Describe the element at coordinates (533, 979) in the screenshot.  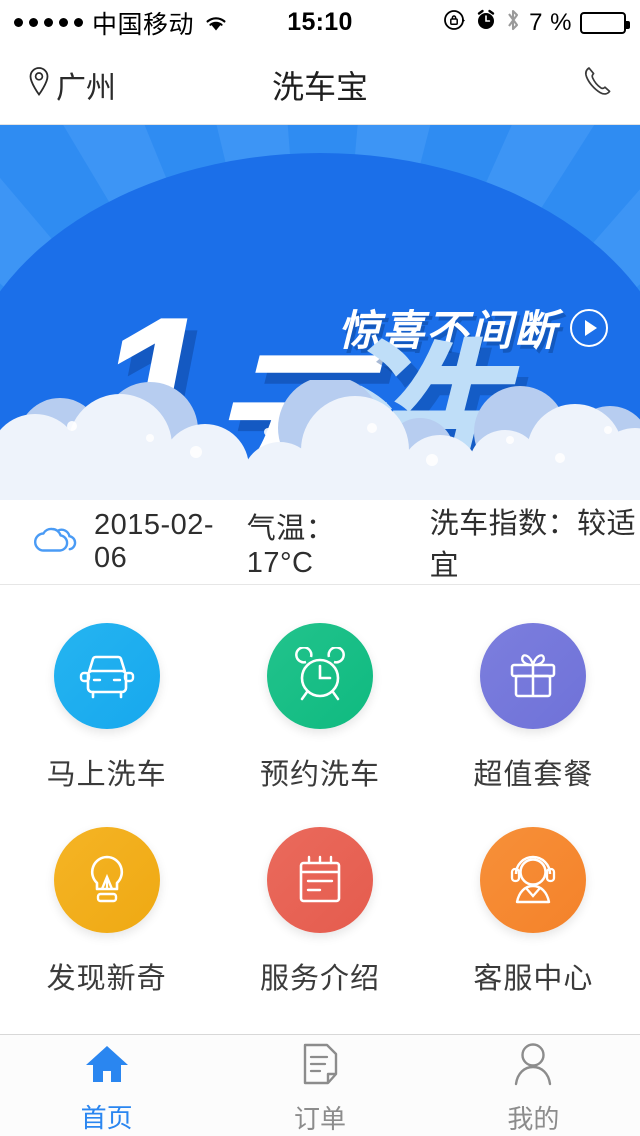
I see `grid-item-label: 客服中心` at that location.